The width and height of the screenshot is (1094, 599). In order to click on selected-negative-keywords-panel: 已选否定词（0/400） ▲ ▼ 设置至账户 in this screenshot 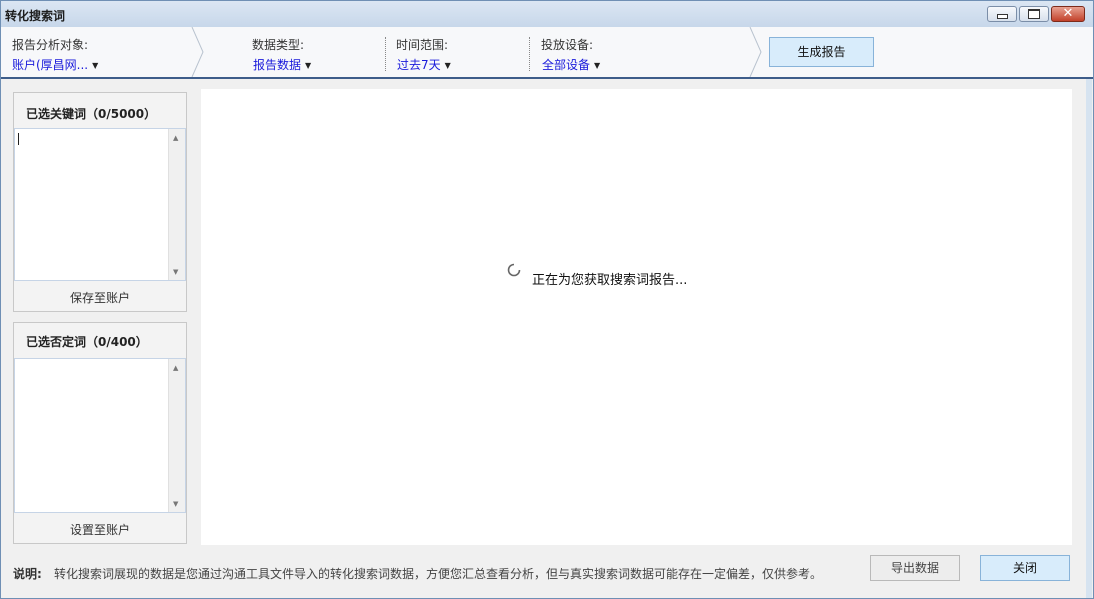, I will do `click(100, 433)`.